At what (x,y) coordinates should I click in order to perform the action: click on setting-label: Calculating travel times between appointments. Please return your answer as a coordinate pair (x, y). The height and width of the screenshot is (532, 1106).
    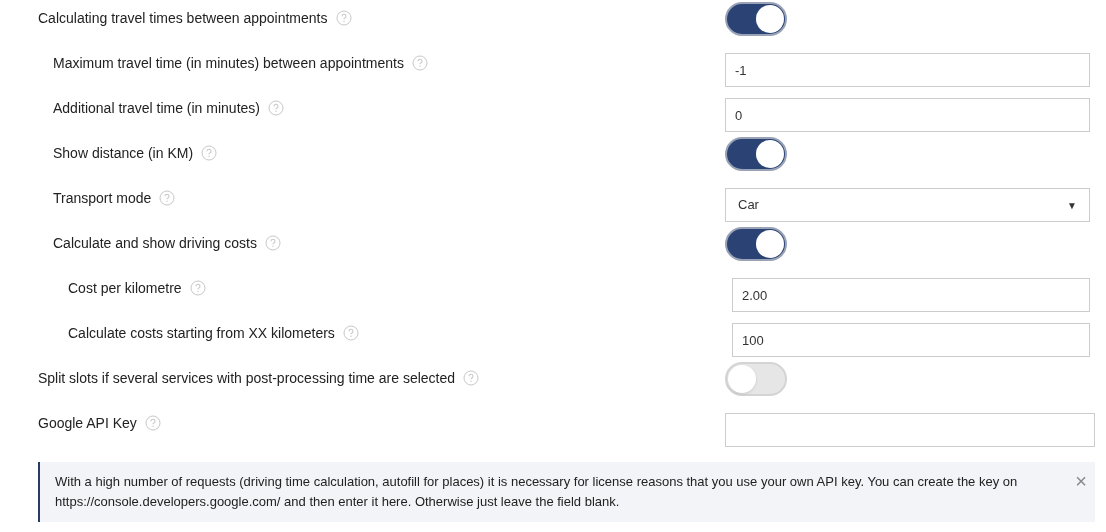
    Looking at the image, I should click on (183, 18).